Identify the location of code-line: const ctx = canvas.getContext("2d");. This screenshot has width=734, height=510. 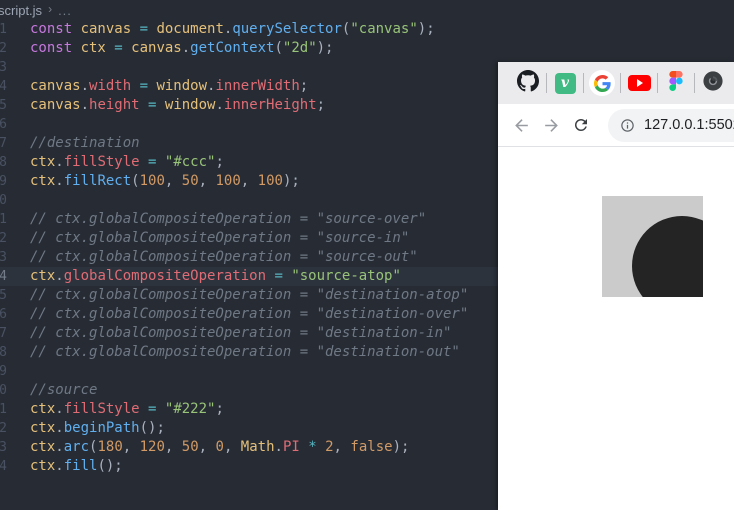
(367, 48).